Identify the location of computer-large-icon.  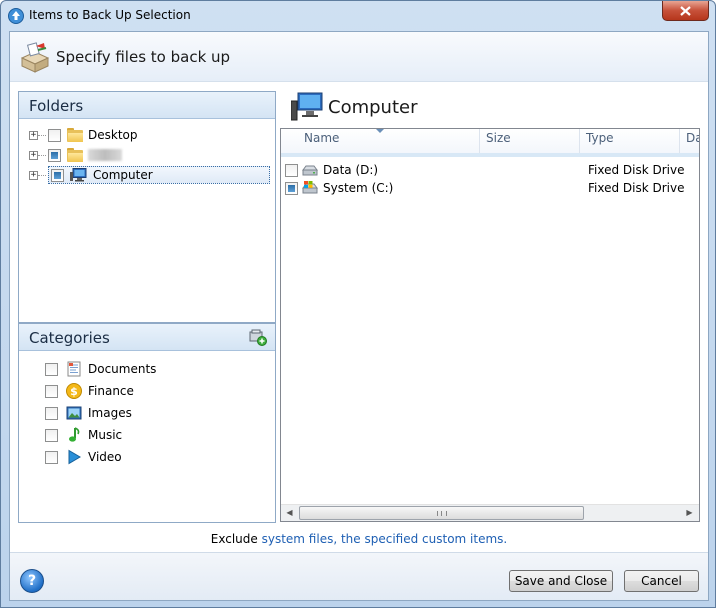
(307, 106).